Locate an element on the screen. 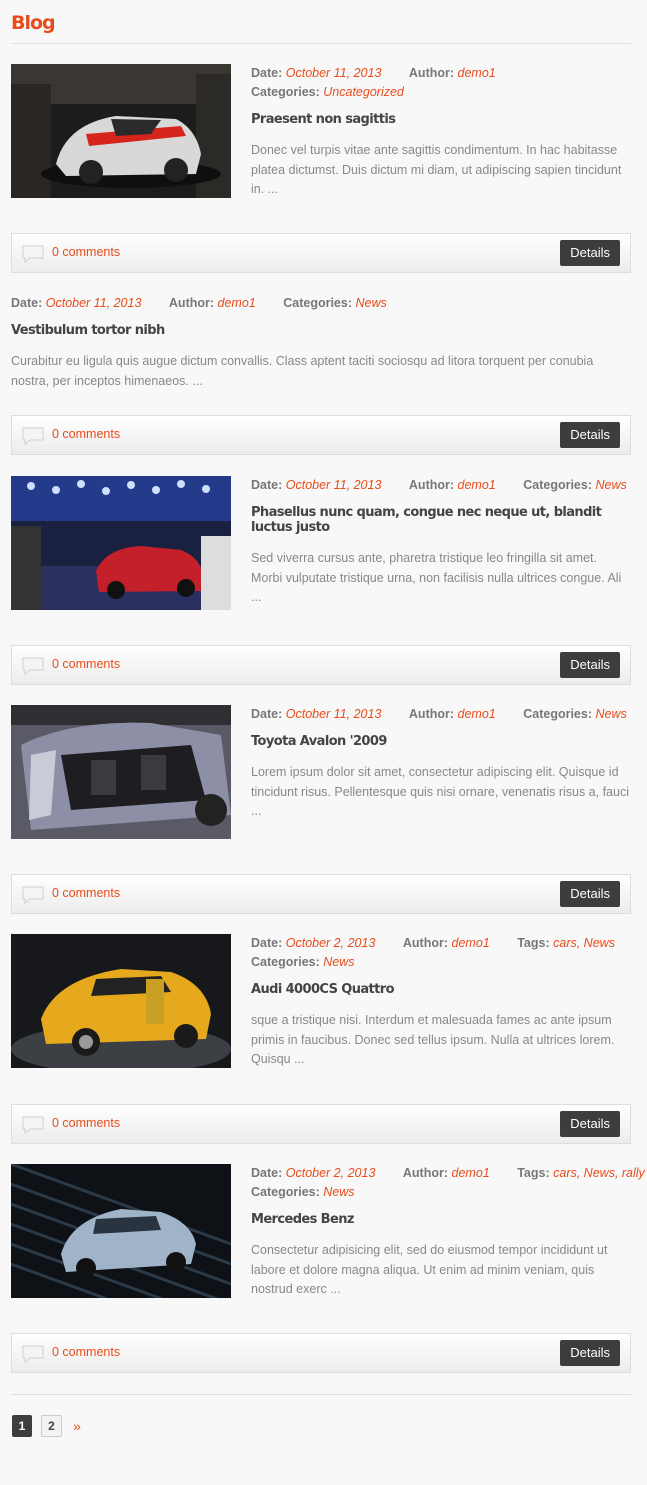  page-2-link: 2 is located at coordinates (51, 1426).